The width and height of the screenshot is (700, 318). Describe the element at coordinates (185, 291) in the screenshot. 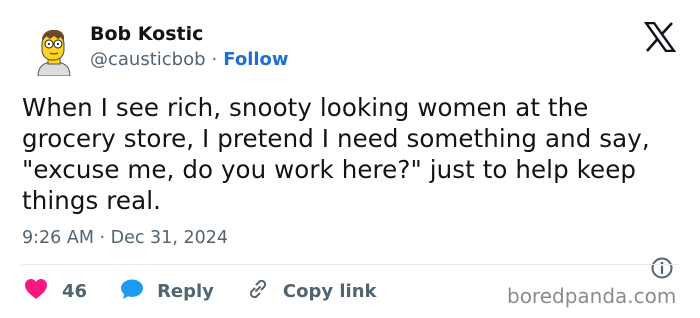

I see `reply-label: Reply` at that location.